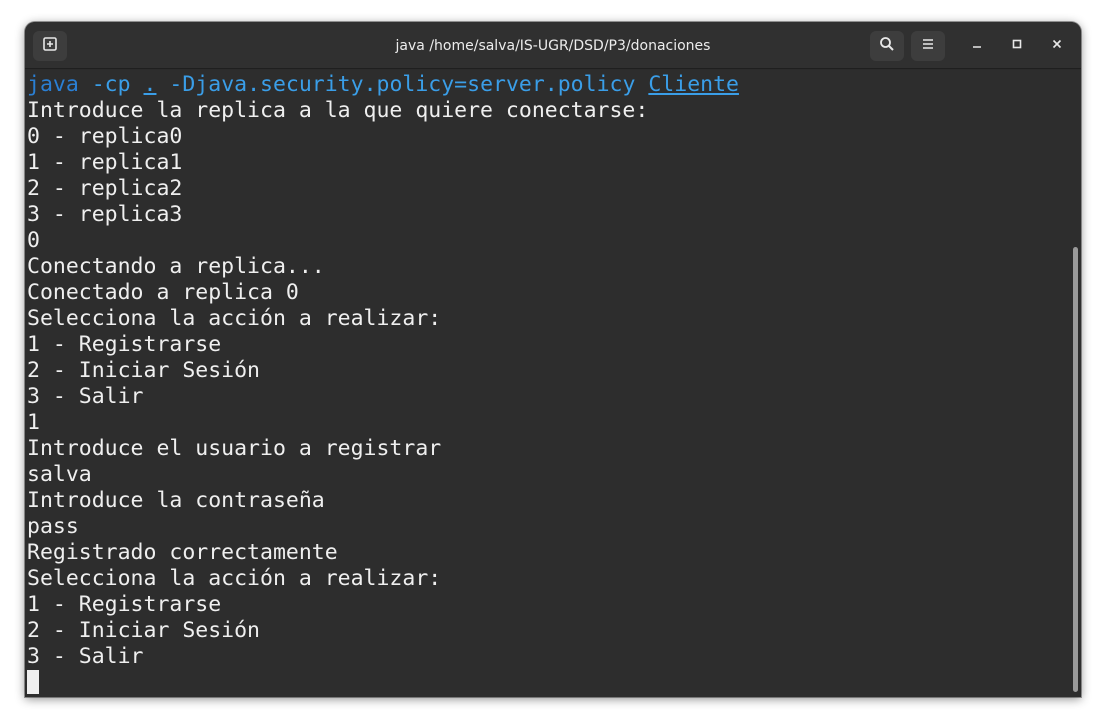 The image size is (1106, 725). I want to click on menu-button, so click(928, 46).